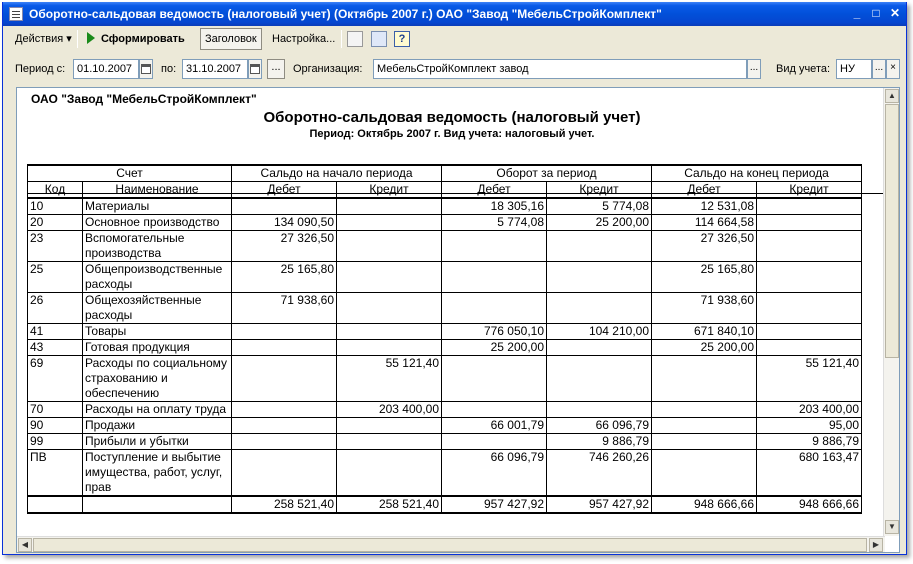 This screenshot has width=913, height=564. I want to click on period-from-input: 01.10.2007, so click(106, 69).